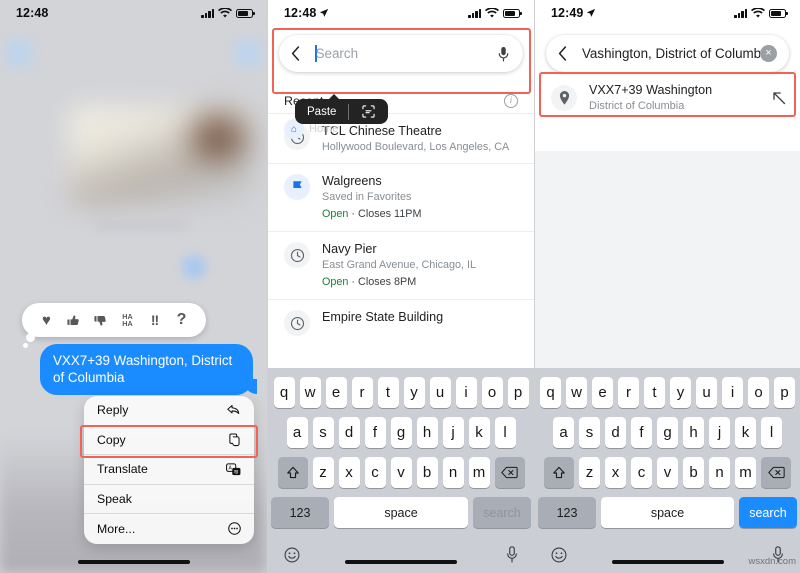 The image size is (800, 573). Describe the element at coordinates (100, 320) in the screenshot. I see `reaction-thumbs-down-icon` at that location.